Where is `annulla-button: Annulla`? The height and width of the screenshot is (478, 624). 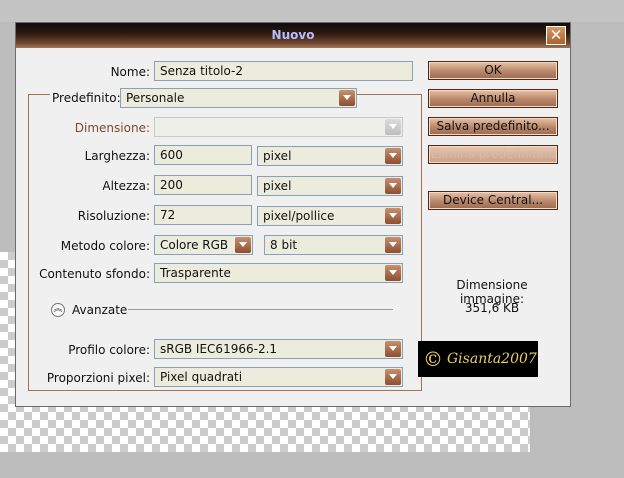
annulla-button: Annulla is located at coordinates (493, 98).